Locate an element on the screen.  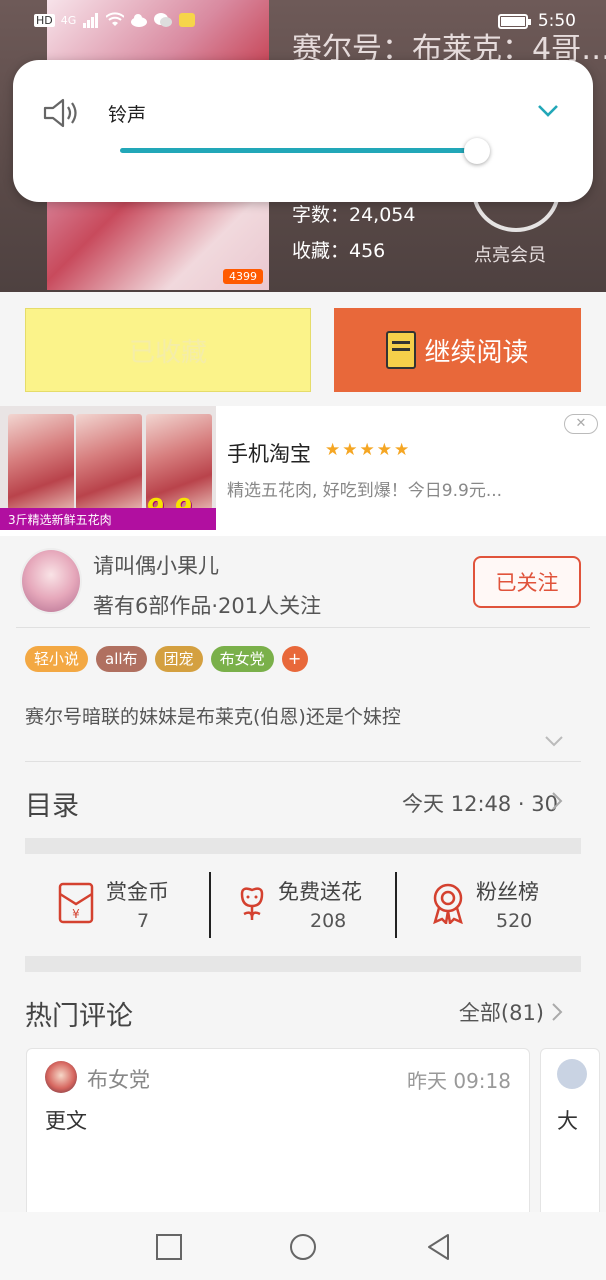
battery-icon is located at coordinates (514, 21).